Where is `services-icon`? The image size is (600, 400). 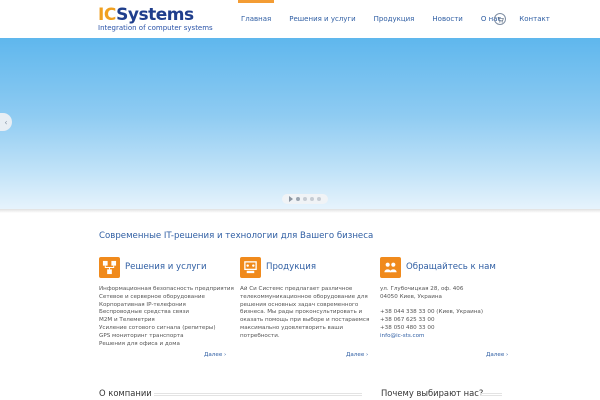 services-icon is located at coordinates (109, 267).